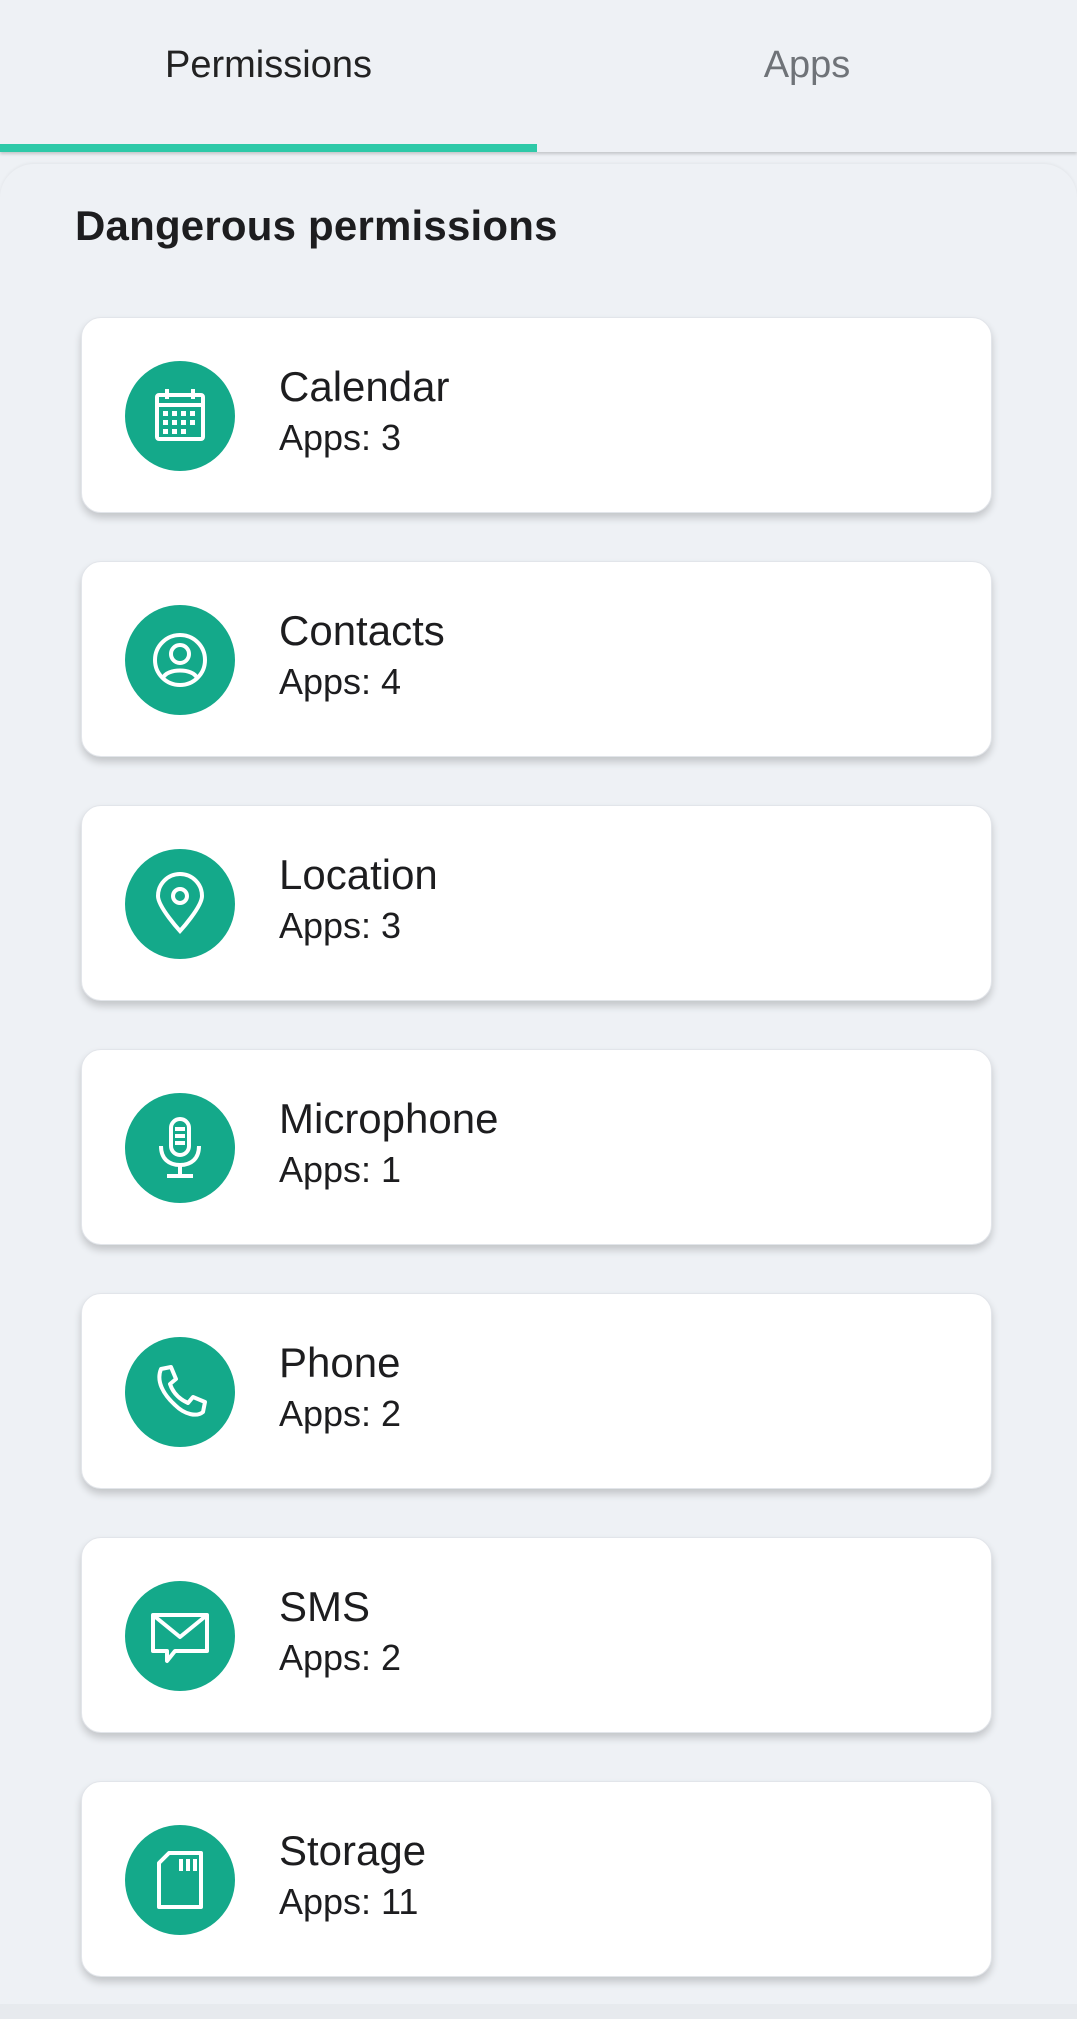 The height and width of the screenshot is (2019, 1077). I want to click on selected-tab-indicator, so click(268, 148).